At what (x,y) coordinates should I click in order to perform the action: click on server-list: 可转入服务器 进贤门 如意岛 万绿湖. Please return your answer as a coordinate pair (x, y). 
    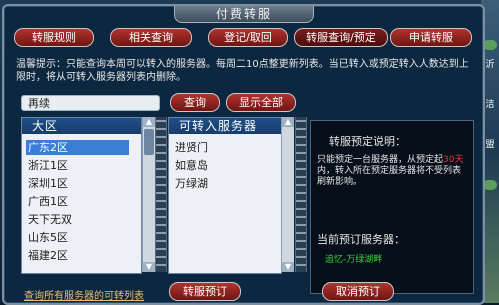
    Looking at the image, I should click on (225, 195).